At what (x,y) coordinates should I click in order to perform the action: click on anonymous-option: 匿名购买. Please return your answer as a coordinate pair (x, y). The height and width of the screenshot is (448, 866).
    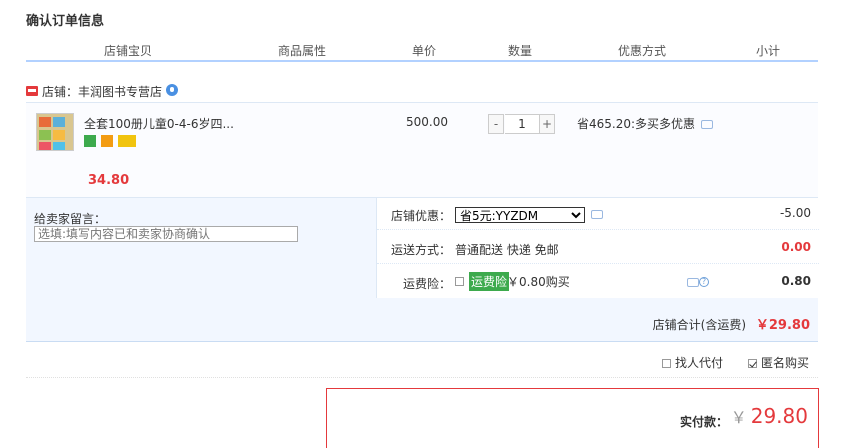
    Looking at the image, I should click on (778, 362).